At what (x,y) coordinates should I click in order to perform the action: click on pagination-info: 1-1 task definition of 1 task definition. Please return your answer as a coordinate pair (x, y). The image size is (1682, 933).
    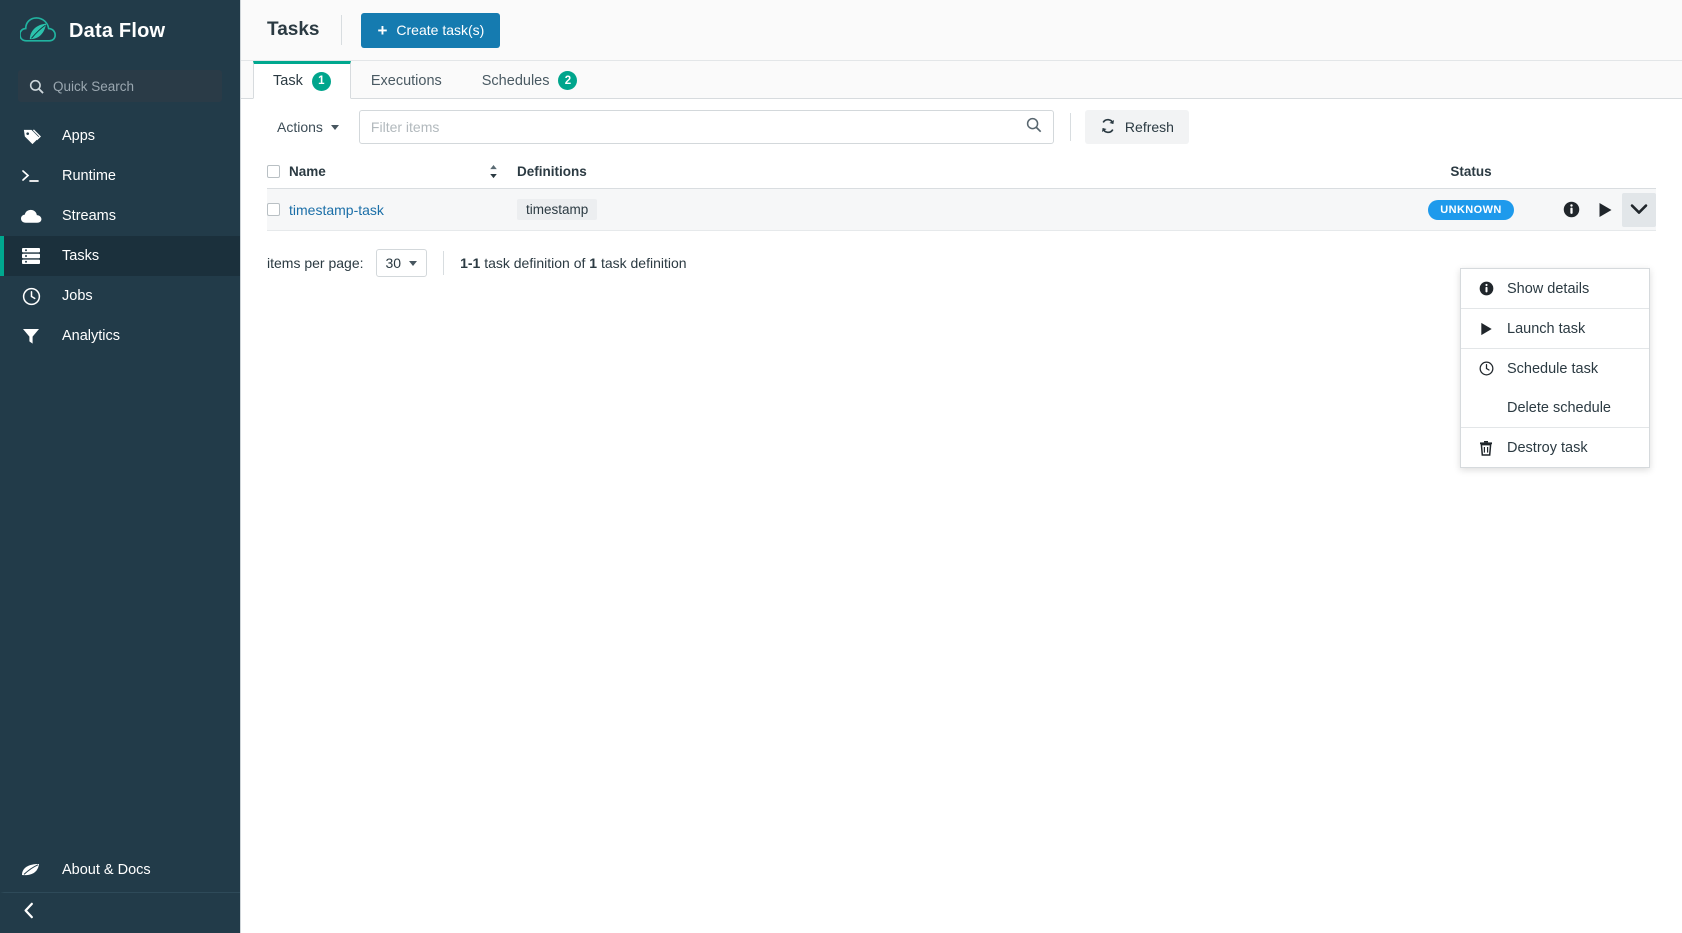
    Looking at the image, I should click on (573, 263).